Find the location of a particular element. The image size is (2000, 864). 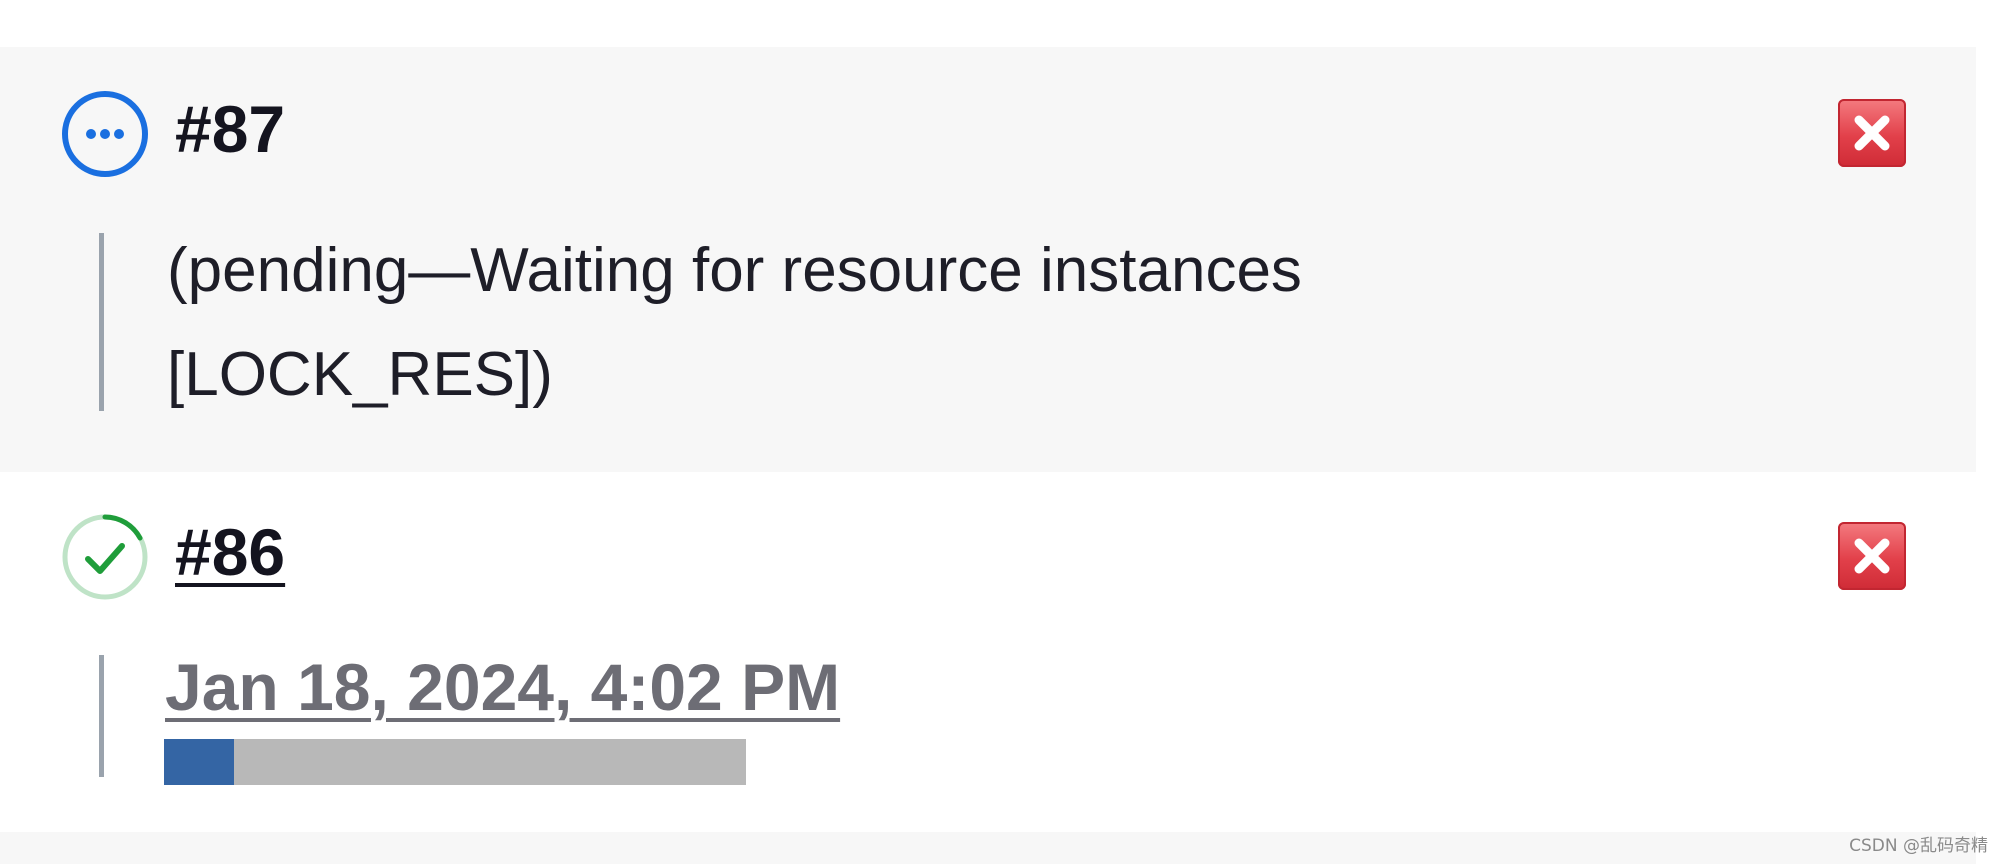

build-number: #87 is located at coordinates (230, 129).